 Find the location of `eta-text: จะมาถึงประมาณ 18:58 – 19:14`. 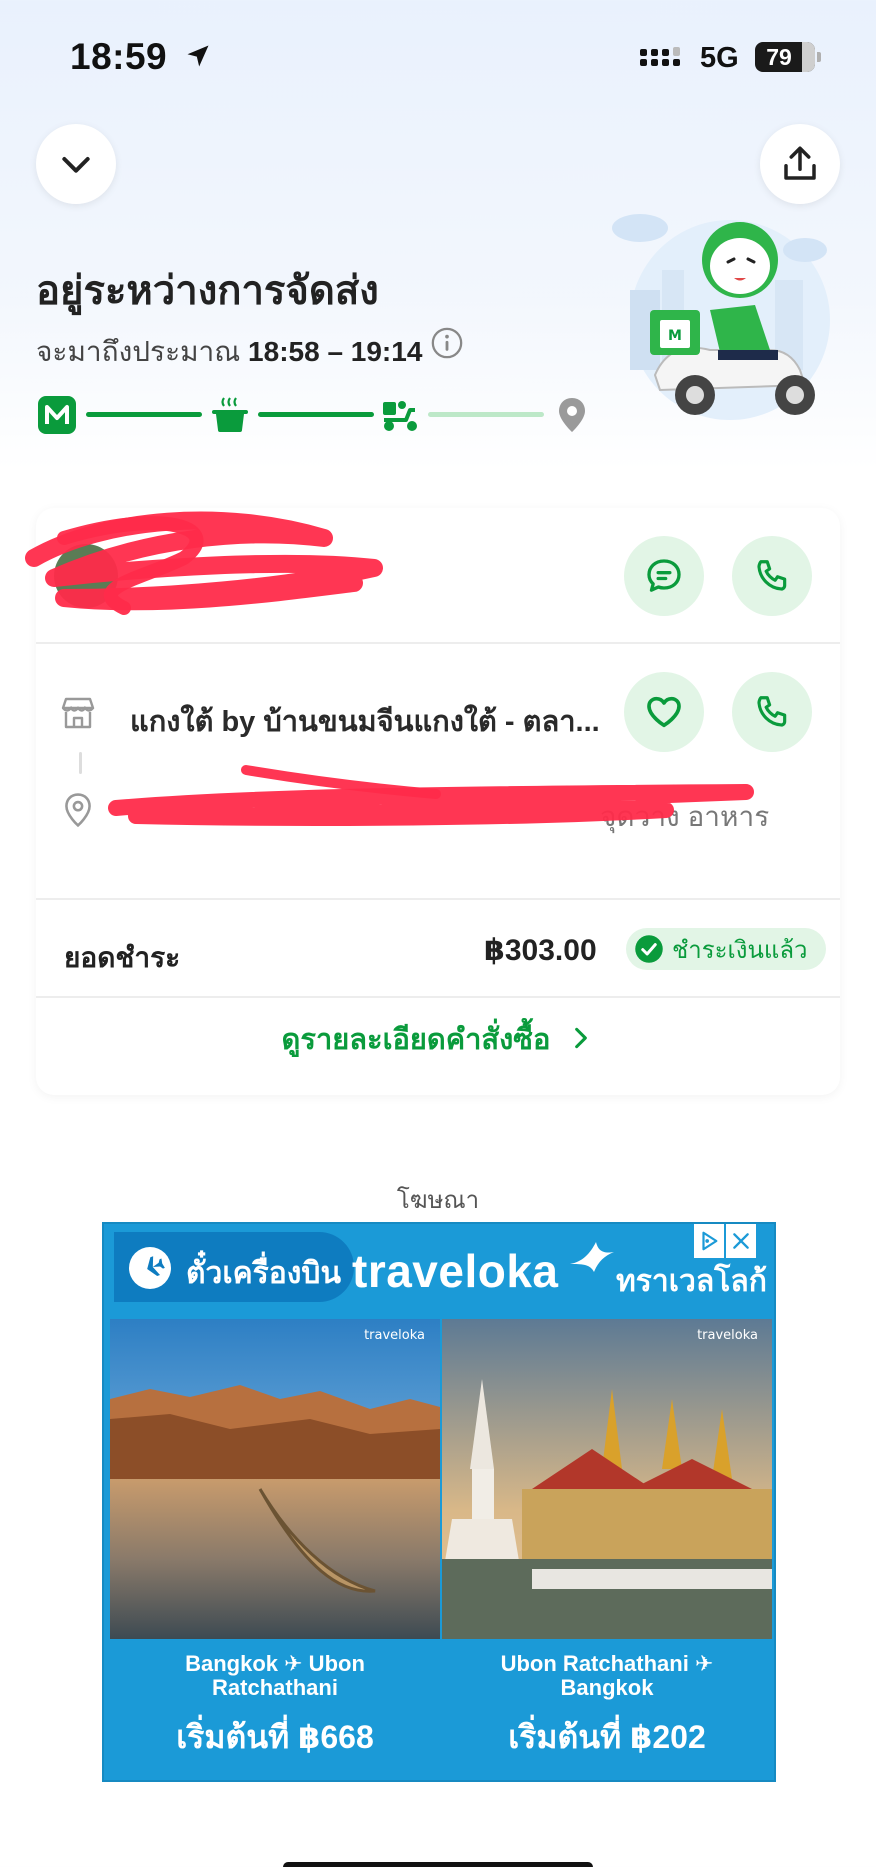

eta-text: จะมาถึงประมาณ 18:58 – 19:14 is located at coordinates (229, 352).